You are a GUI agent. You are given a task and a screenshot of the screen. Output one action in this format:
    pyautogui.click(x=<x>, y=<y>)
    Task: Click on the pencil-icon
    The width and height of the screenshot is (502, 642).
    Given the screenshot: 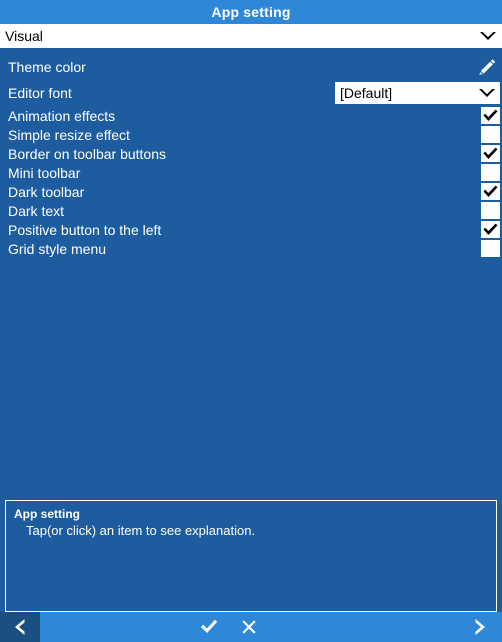 What is the action you would take?
    pyautogui.click(x=487, y=67)
    